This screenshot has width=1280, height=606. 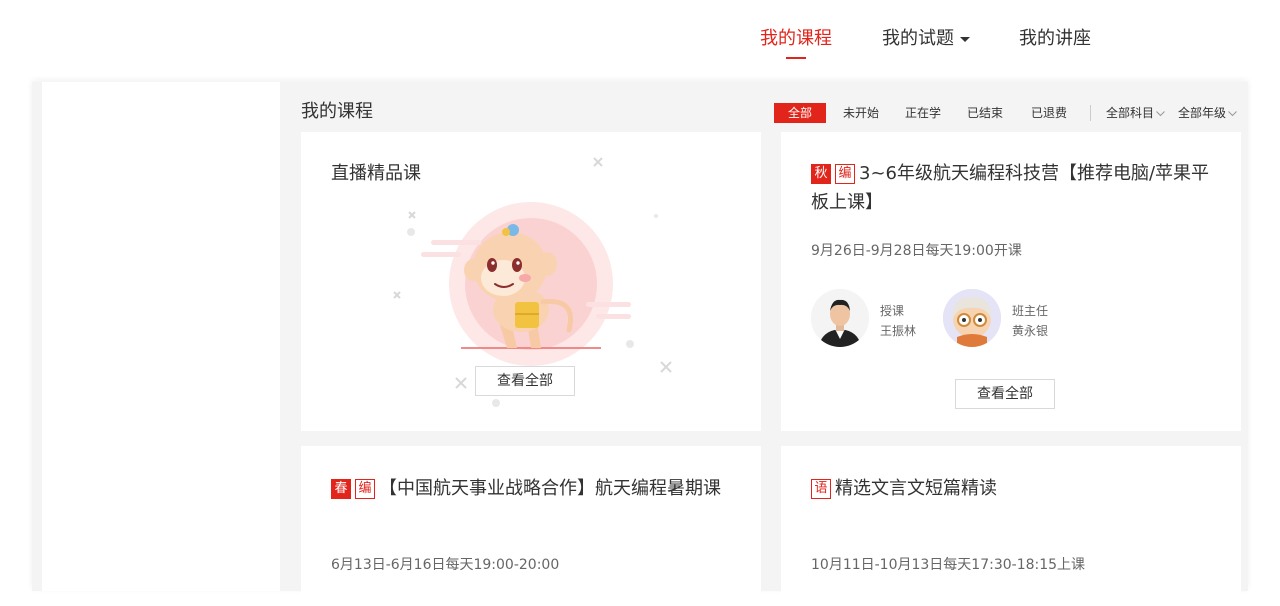 What do you see at coordinates (923, 113) in the screenshot?
I see `filter-in-progress: 正在学` at bounding box center [923, 113].